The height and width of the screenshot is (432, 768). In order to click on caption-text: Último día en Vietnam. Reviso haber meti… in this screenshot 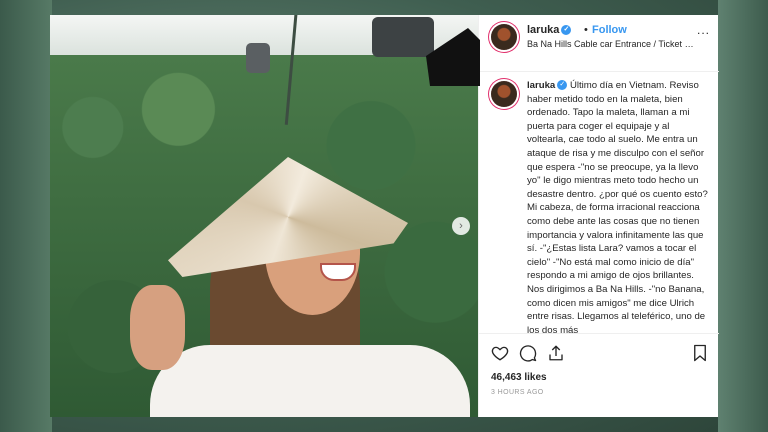, I will do `click(617, 206)`.